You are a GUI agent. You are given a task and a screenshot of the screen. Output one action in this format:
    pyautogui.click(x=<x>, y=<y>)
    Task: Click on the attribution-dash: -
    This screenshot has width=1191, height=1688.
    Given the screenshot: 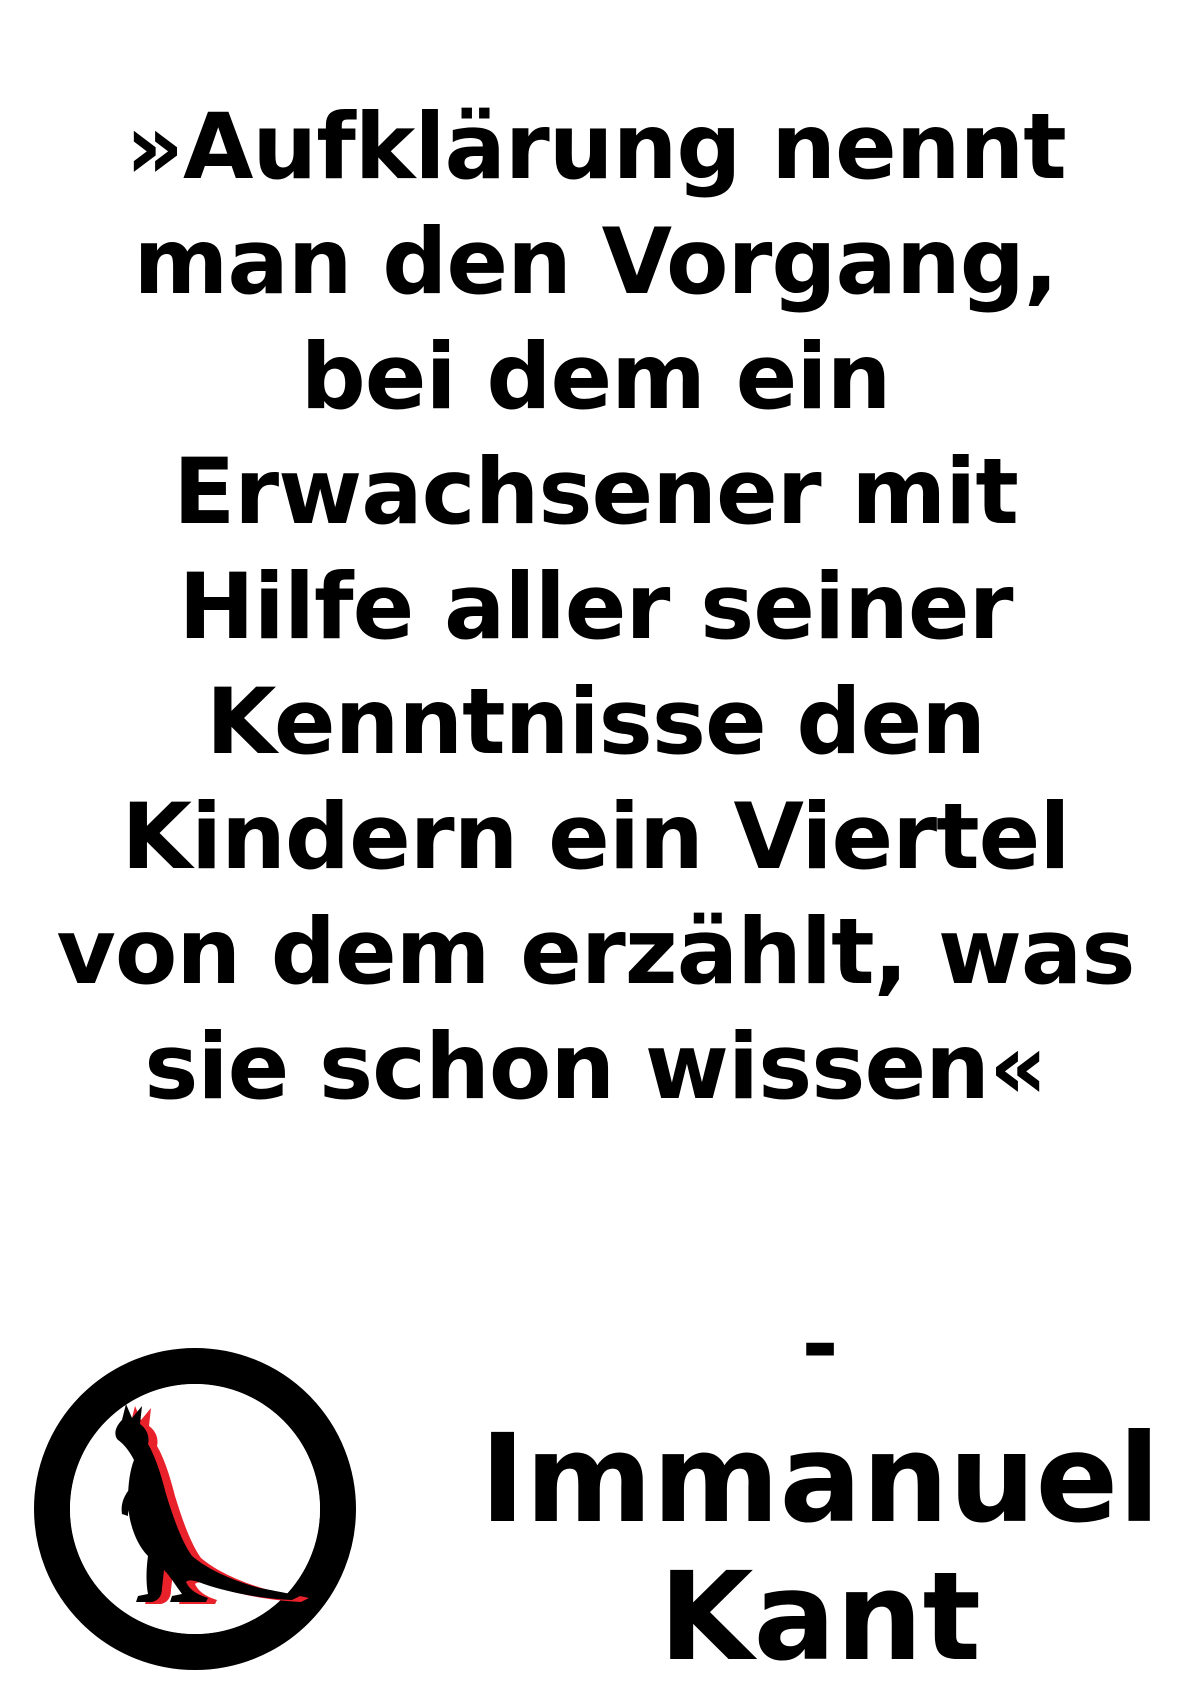 What is the action you would take?
    pyautogui.click(x=820, y=1344)
    